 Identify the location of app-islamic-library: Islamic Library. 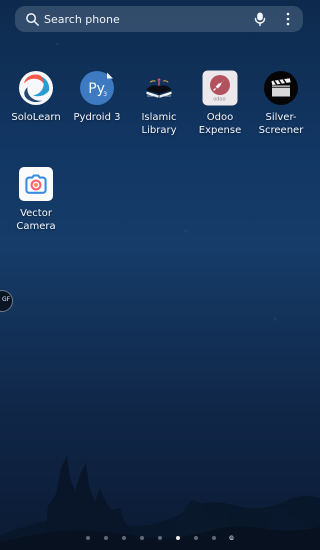
(159, 104).